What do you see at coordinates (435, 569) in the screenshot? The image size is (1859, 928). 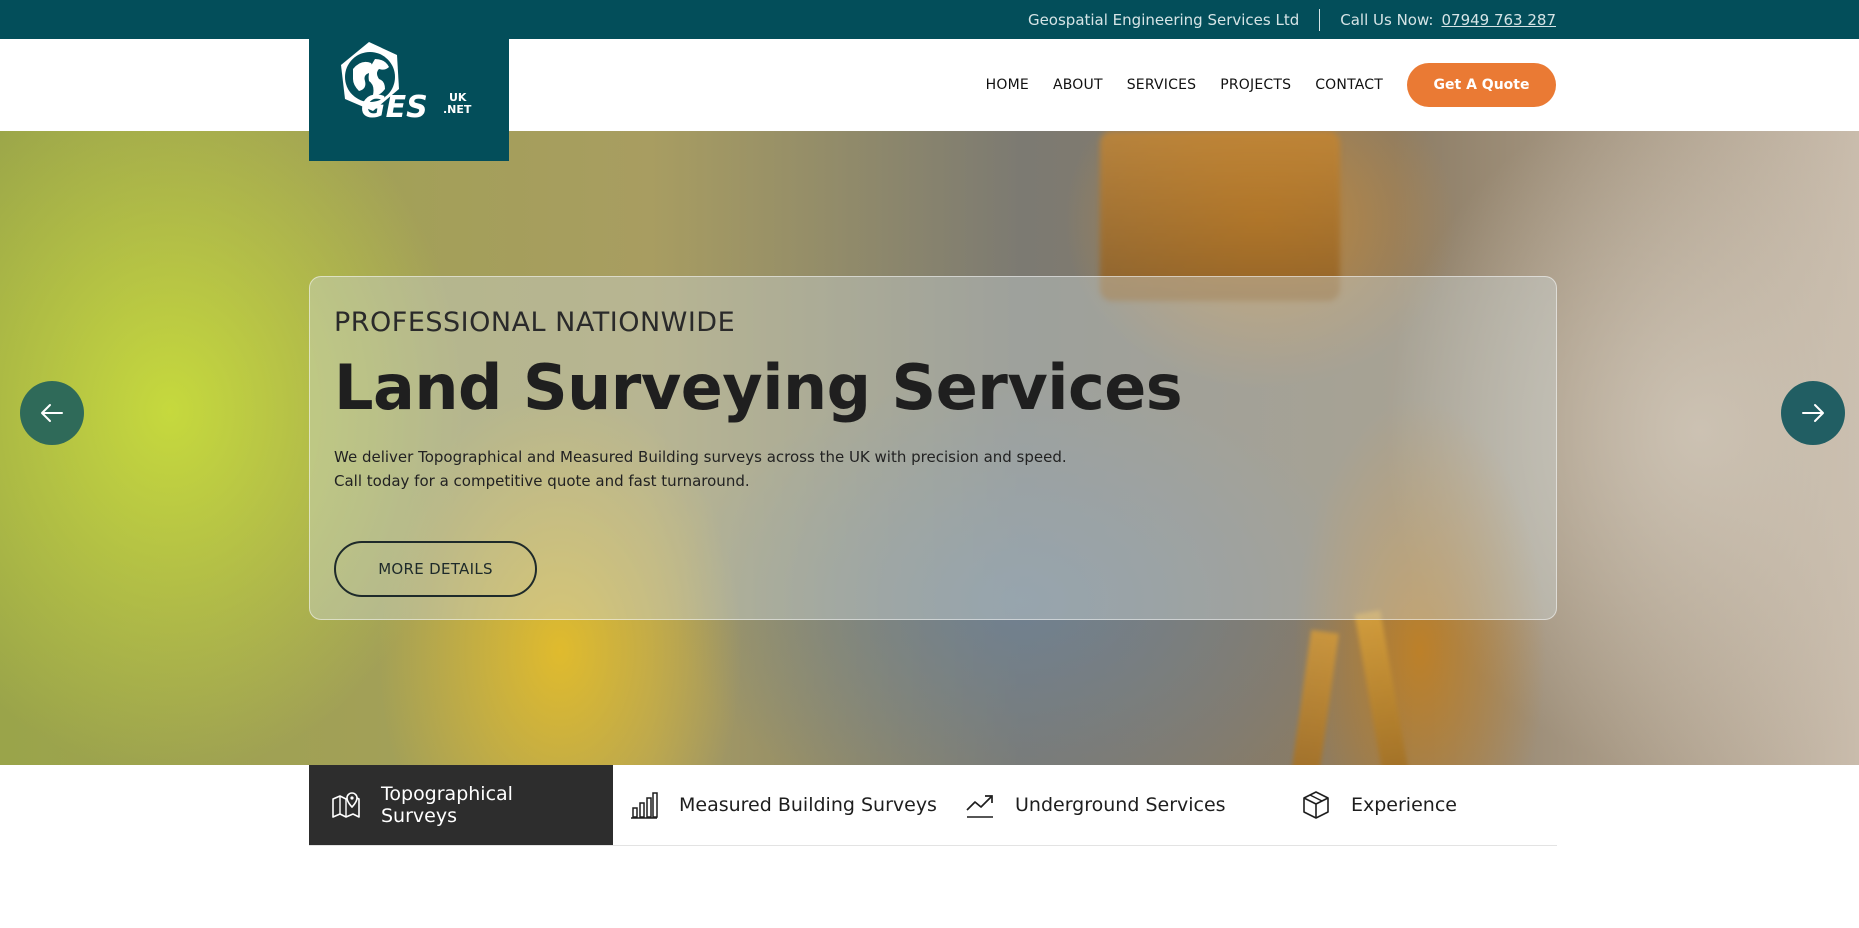 I see `more-details-button: MORE DETAILS` at bounding box center [435, 569].